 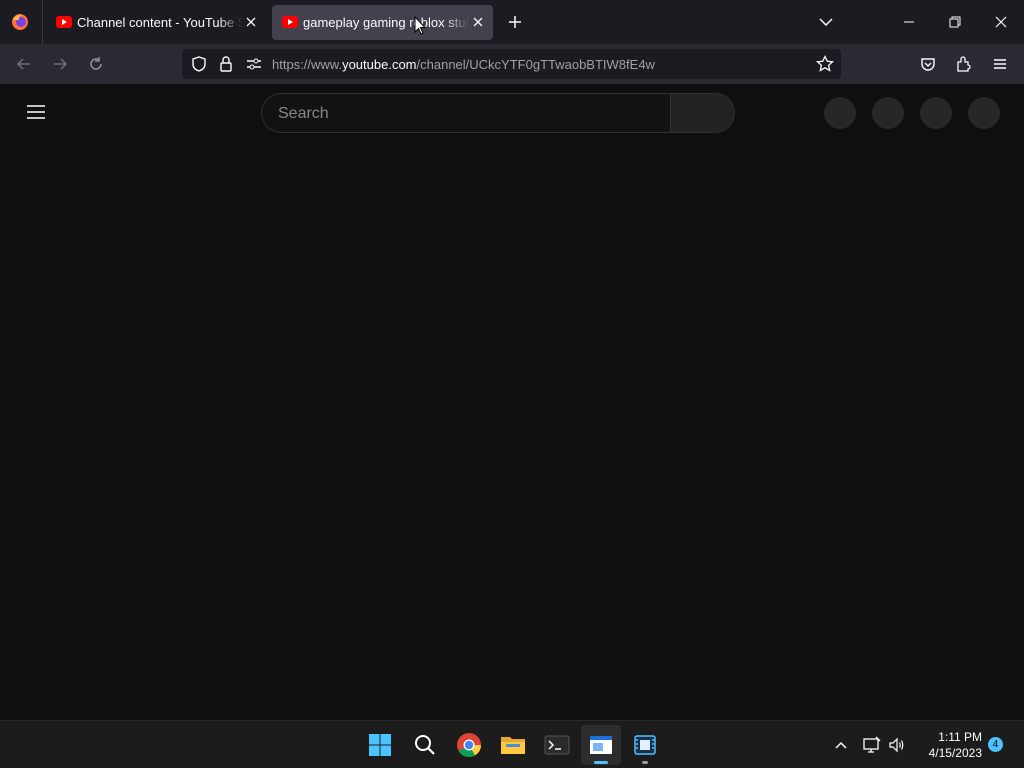 What do you see at coordinates (995, 744) in the screenshot?
I see `notification-badge: 4` at bounding box center [995, 744].